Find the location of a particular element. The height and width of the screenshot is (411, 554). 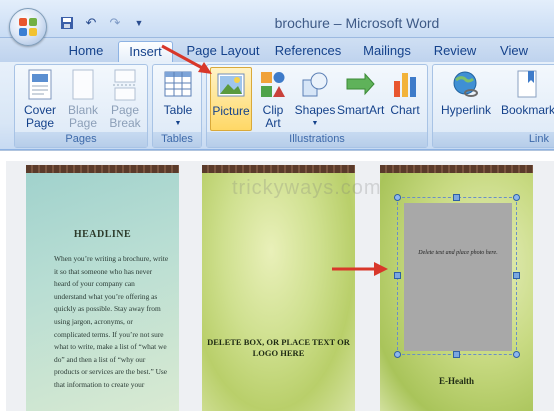

clip-art-button: Clip Art is located at coordinates (273, 99).